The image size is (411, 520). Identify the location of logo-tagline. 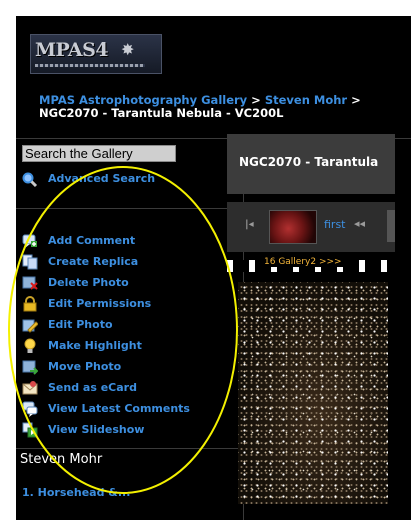
(90, 65).